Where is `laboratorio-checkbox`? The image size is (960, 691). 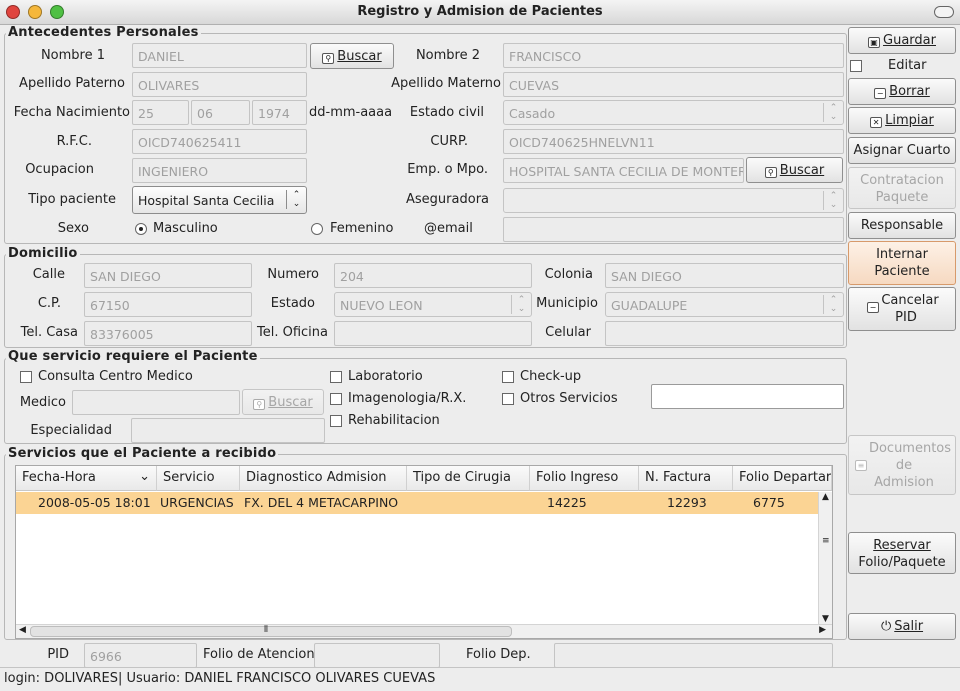 laboratorio-checkbox is located at coordinates (336, 377).